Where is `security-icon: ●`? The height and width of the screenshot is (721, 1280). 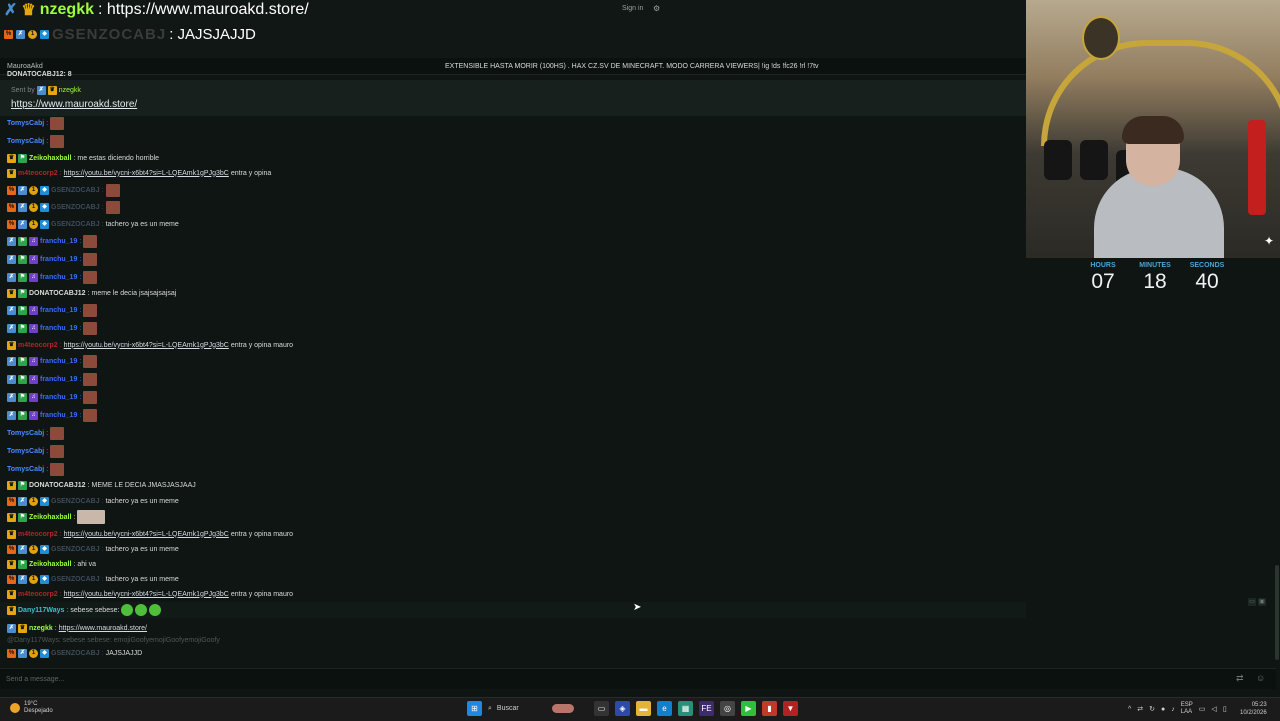
security-icon: ● is located at coordinates (1163, 709).